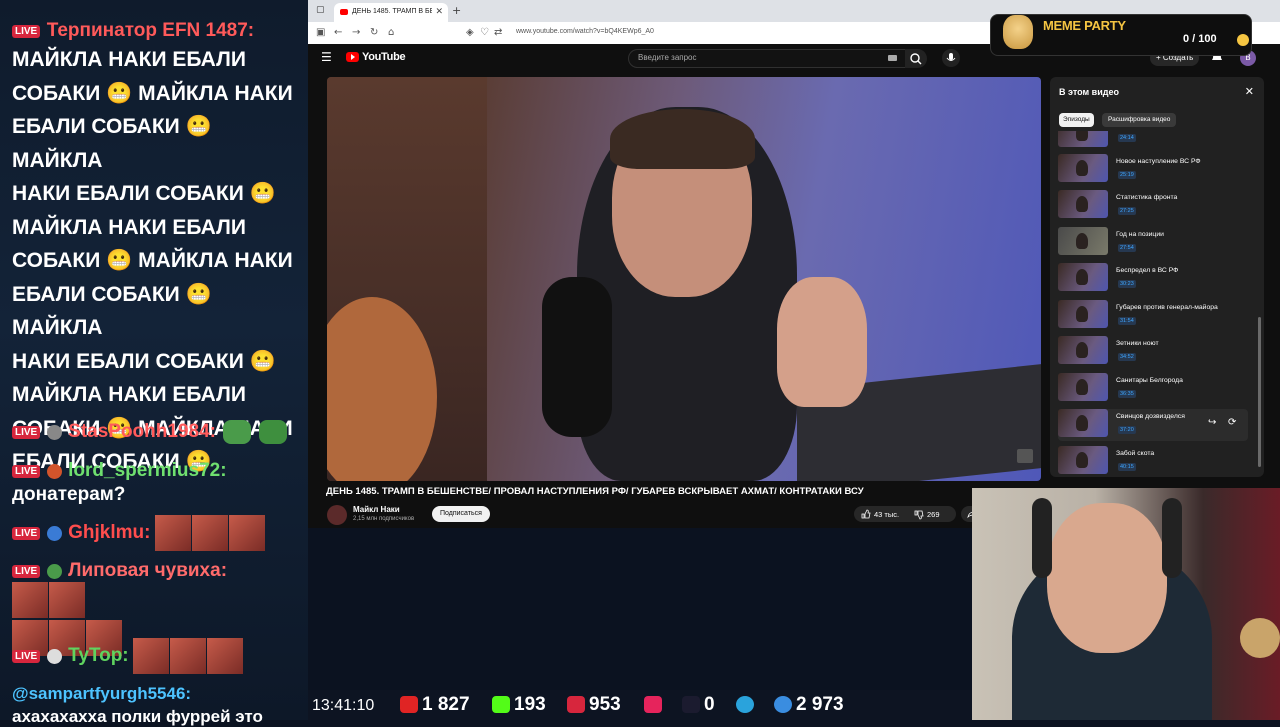 This screenshot has height=727, width=1280. I want to click on channel-avatar, so click(337, 515).